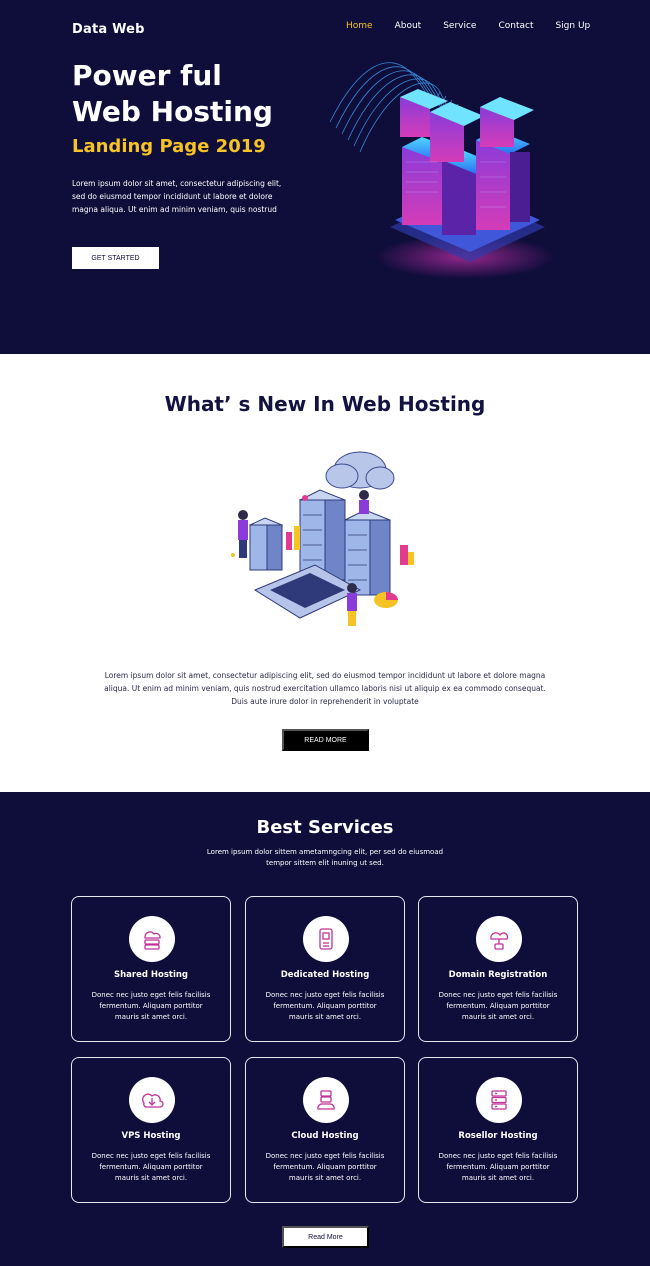 The height and width of the screenshot is (1266, 650). What do you see at coordinates (498, 1136) in the screenshot?
I see `service-card-title: Rosellor Hosting` at bounding box center [498, 1136].